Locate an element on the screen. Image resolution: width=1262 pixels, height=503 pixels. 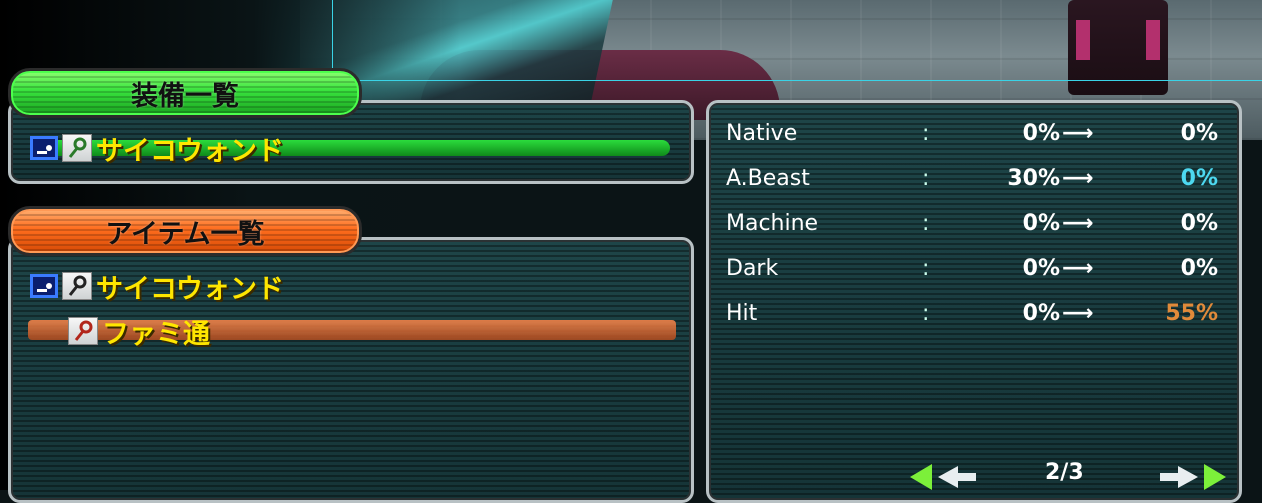
equipment-item-name: サイコウォンド is located at coordinates (190, 151).